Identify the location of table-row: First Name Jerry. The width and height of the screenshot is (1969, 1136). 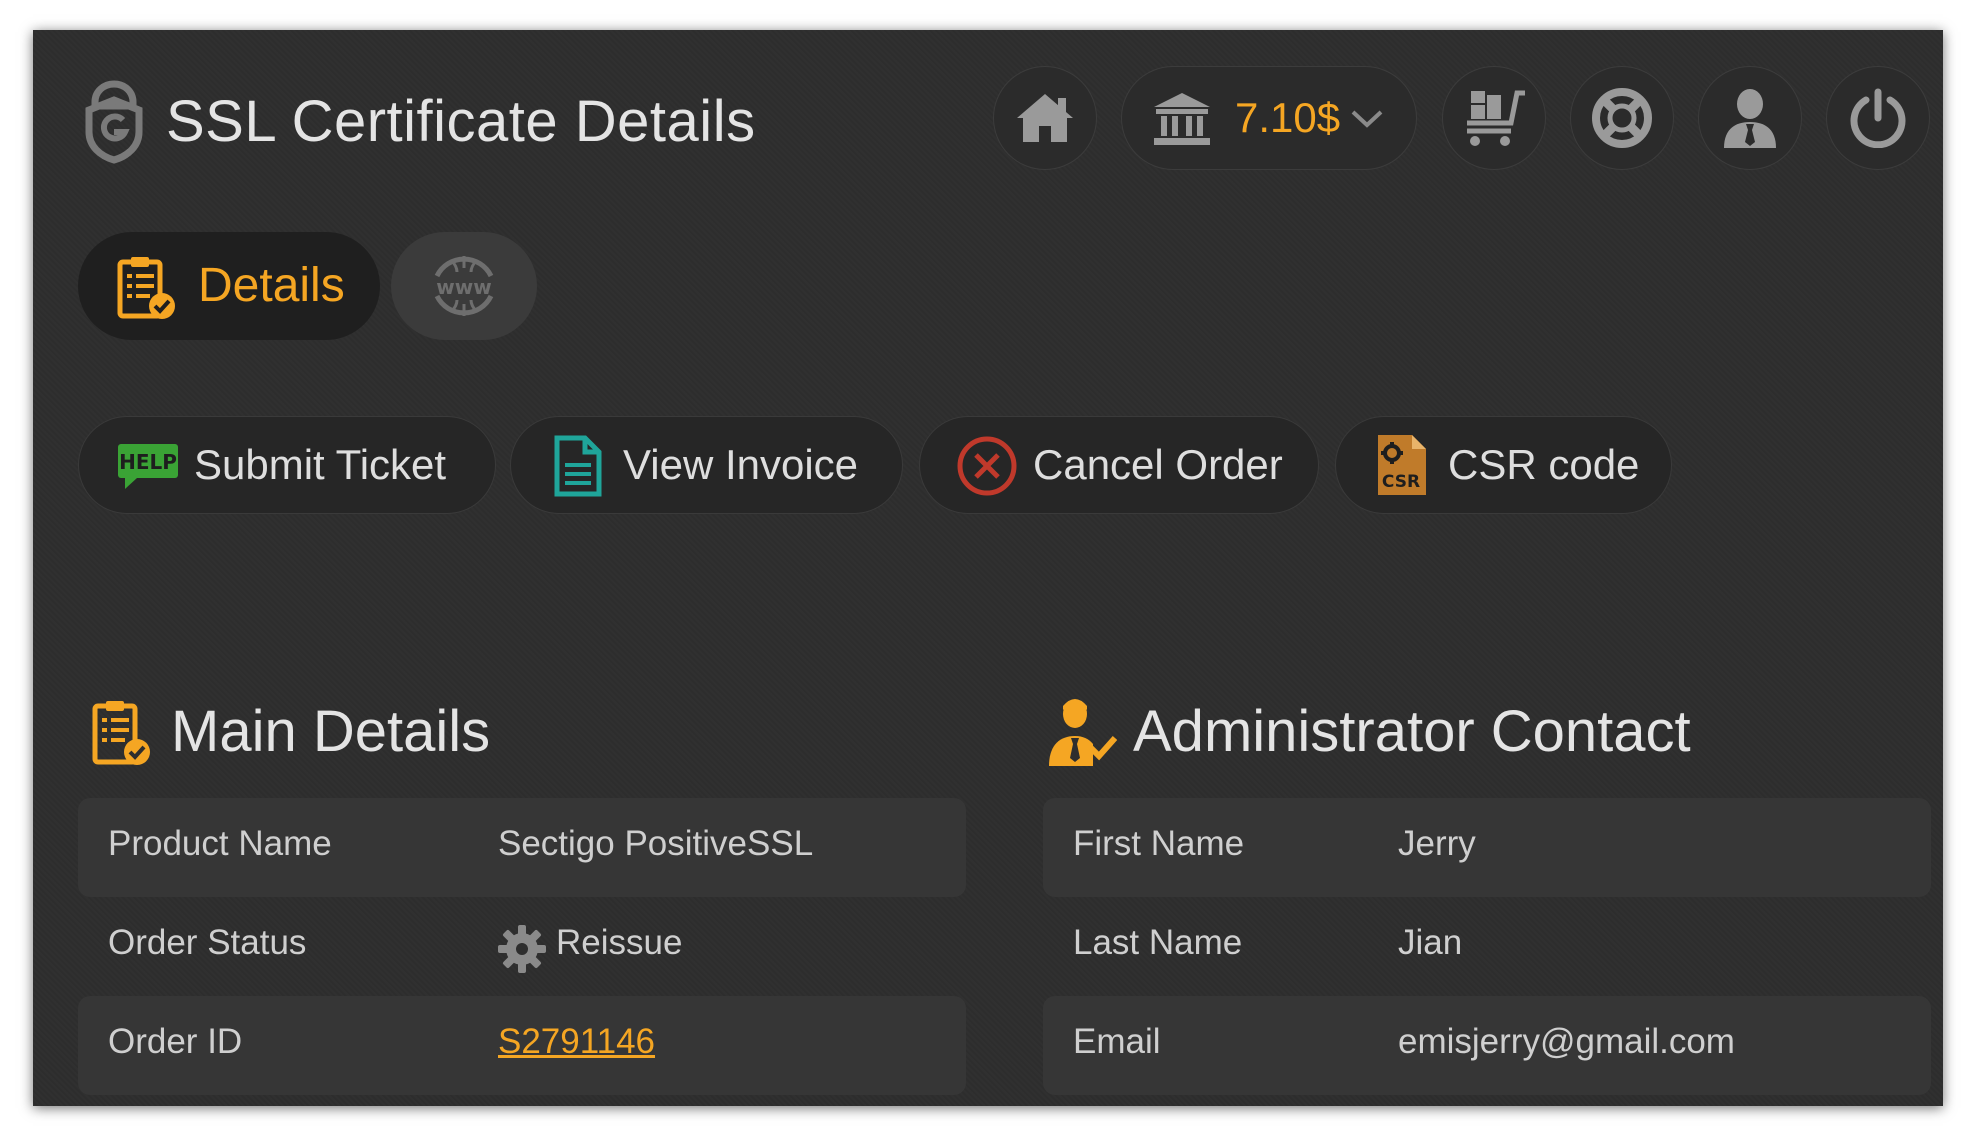
(1487, 847).